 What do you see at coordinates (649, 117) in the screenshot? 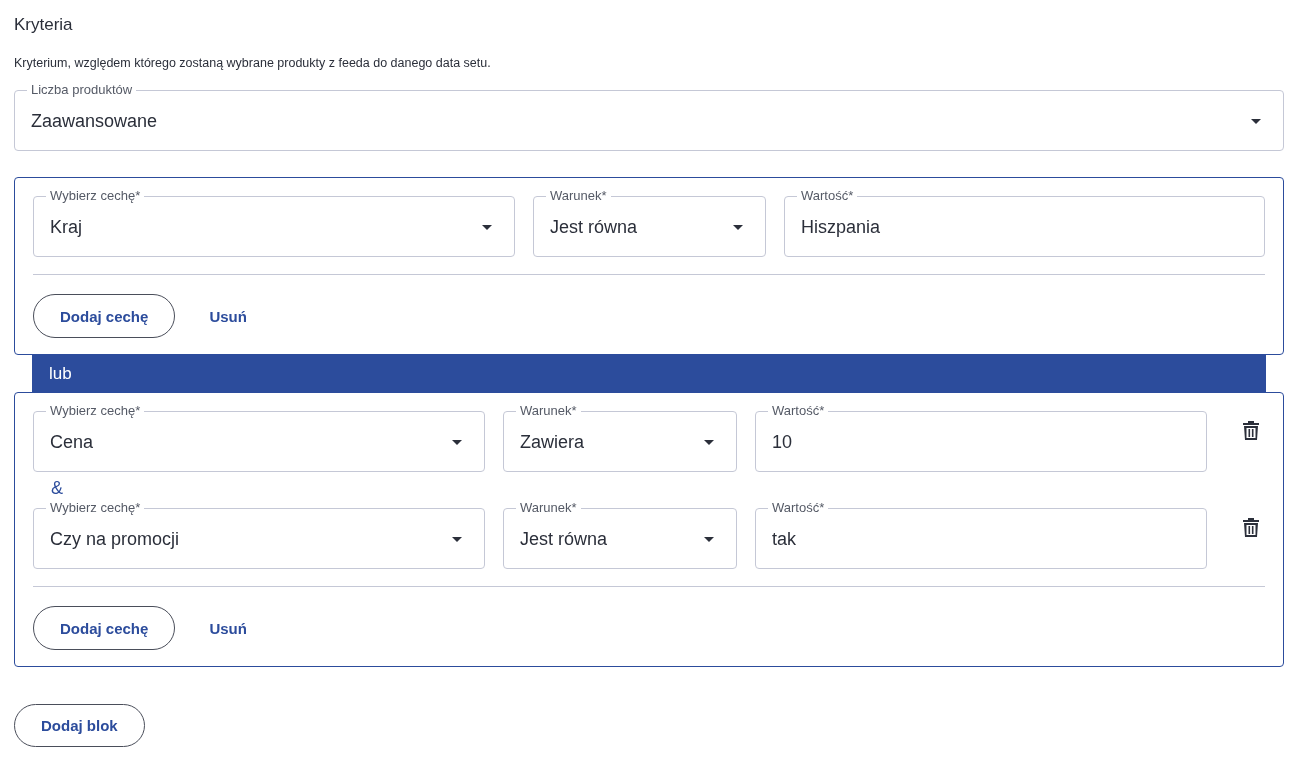
I see `select-field: Liczba produktów Zaawansowane` at bounding box center [649, 117].